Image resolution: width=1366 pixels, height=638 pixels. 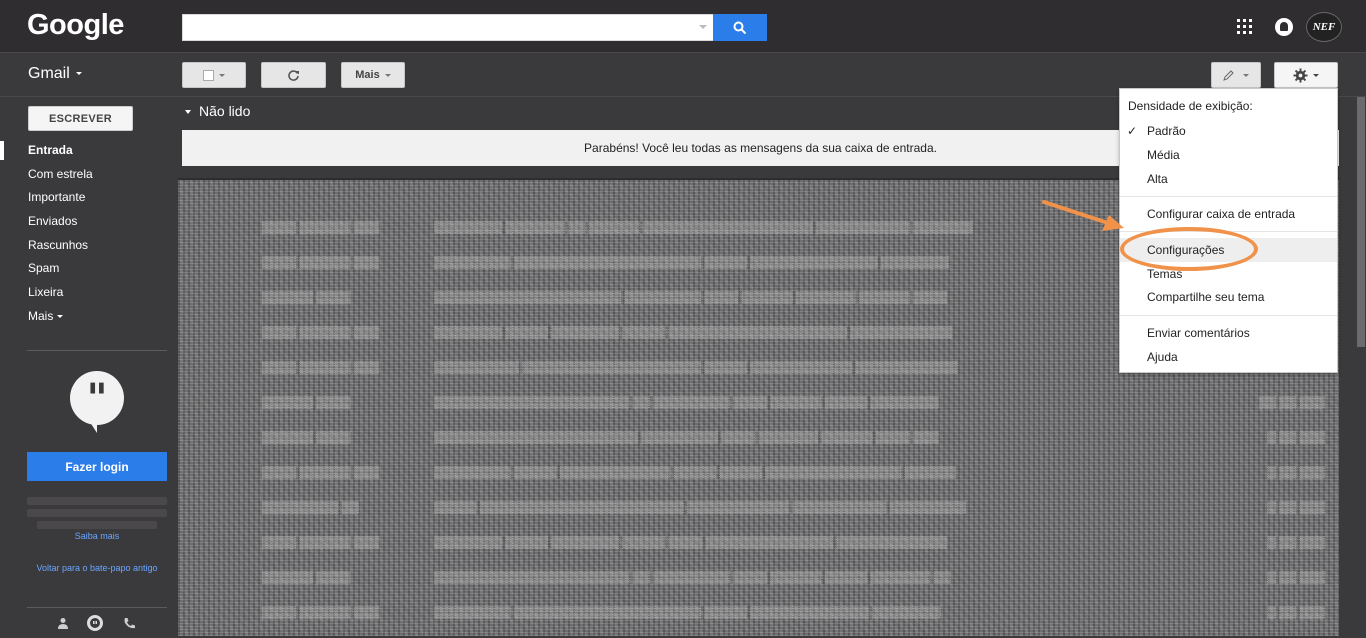 I want to click on density-option-alta: Alta, so click(x=1228, y=179).